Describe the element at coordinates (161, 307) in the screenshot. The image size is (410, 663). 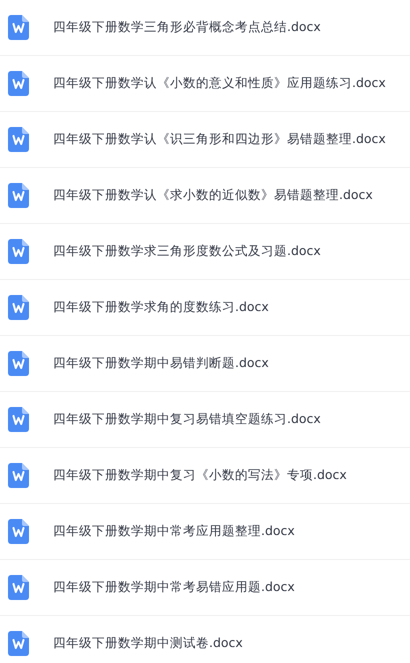
I see `file-name: 四年级下册数学求角的度数练习.docx` at that location.